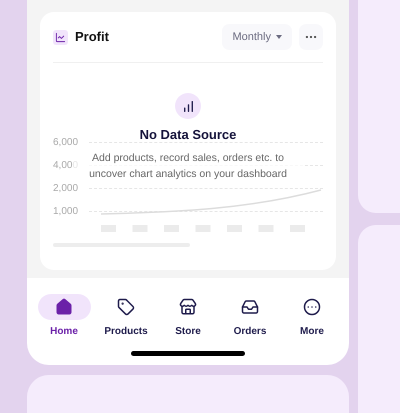 Image resolution: width=400 pixels, height=413 pixels. What do you see at coordinates (126, 307) in the screenshot?
I see `tag-icon` at bounding box center [126, 307].